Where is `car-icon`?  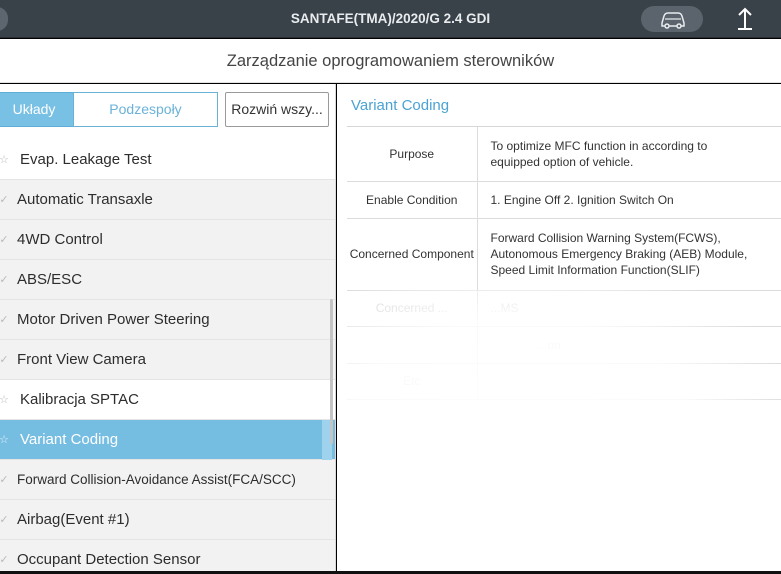 car-icon is located at coordinates (673, 20).